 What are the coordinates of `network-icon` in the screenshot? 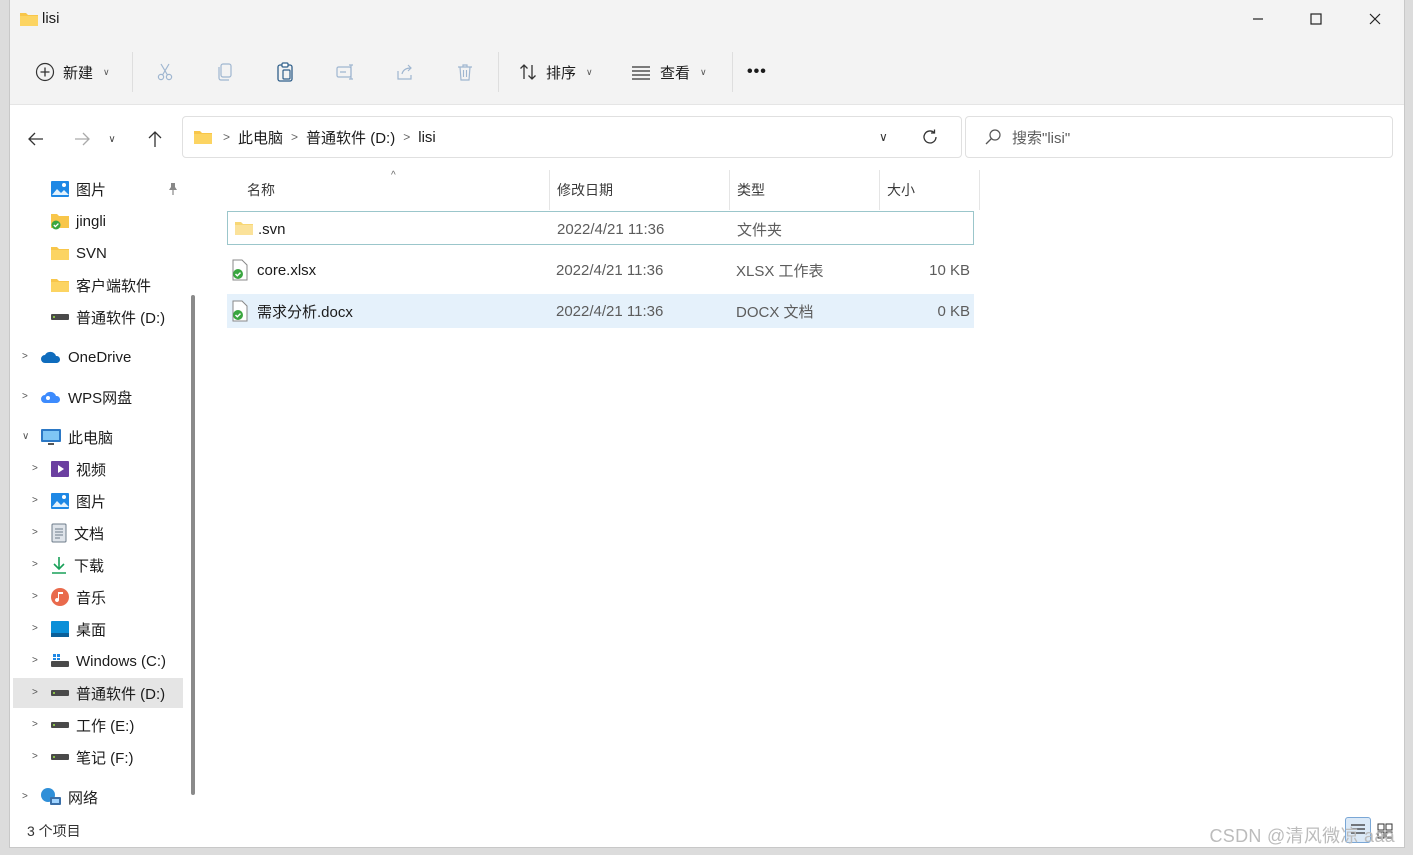 It's located at (51, 796).